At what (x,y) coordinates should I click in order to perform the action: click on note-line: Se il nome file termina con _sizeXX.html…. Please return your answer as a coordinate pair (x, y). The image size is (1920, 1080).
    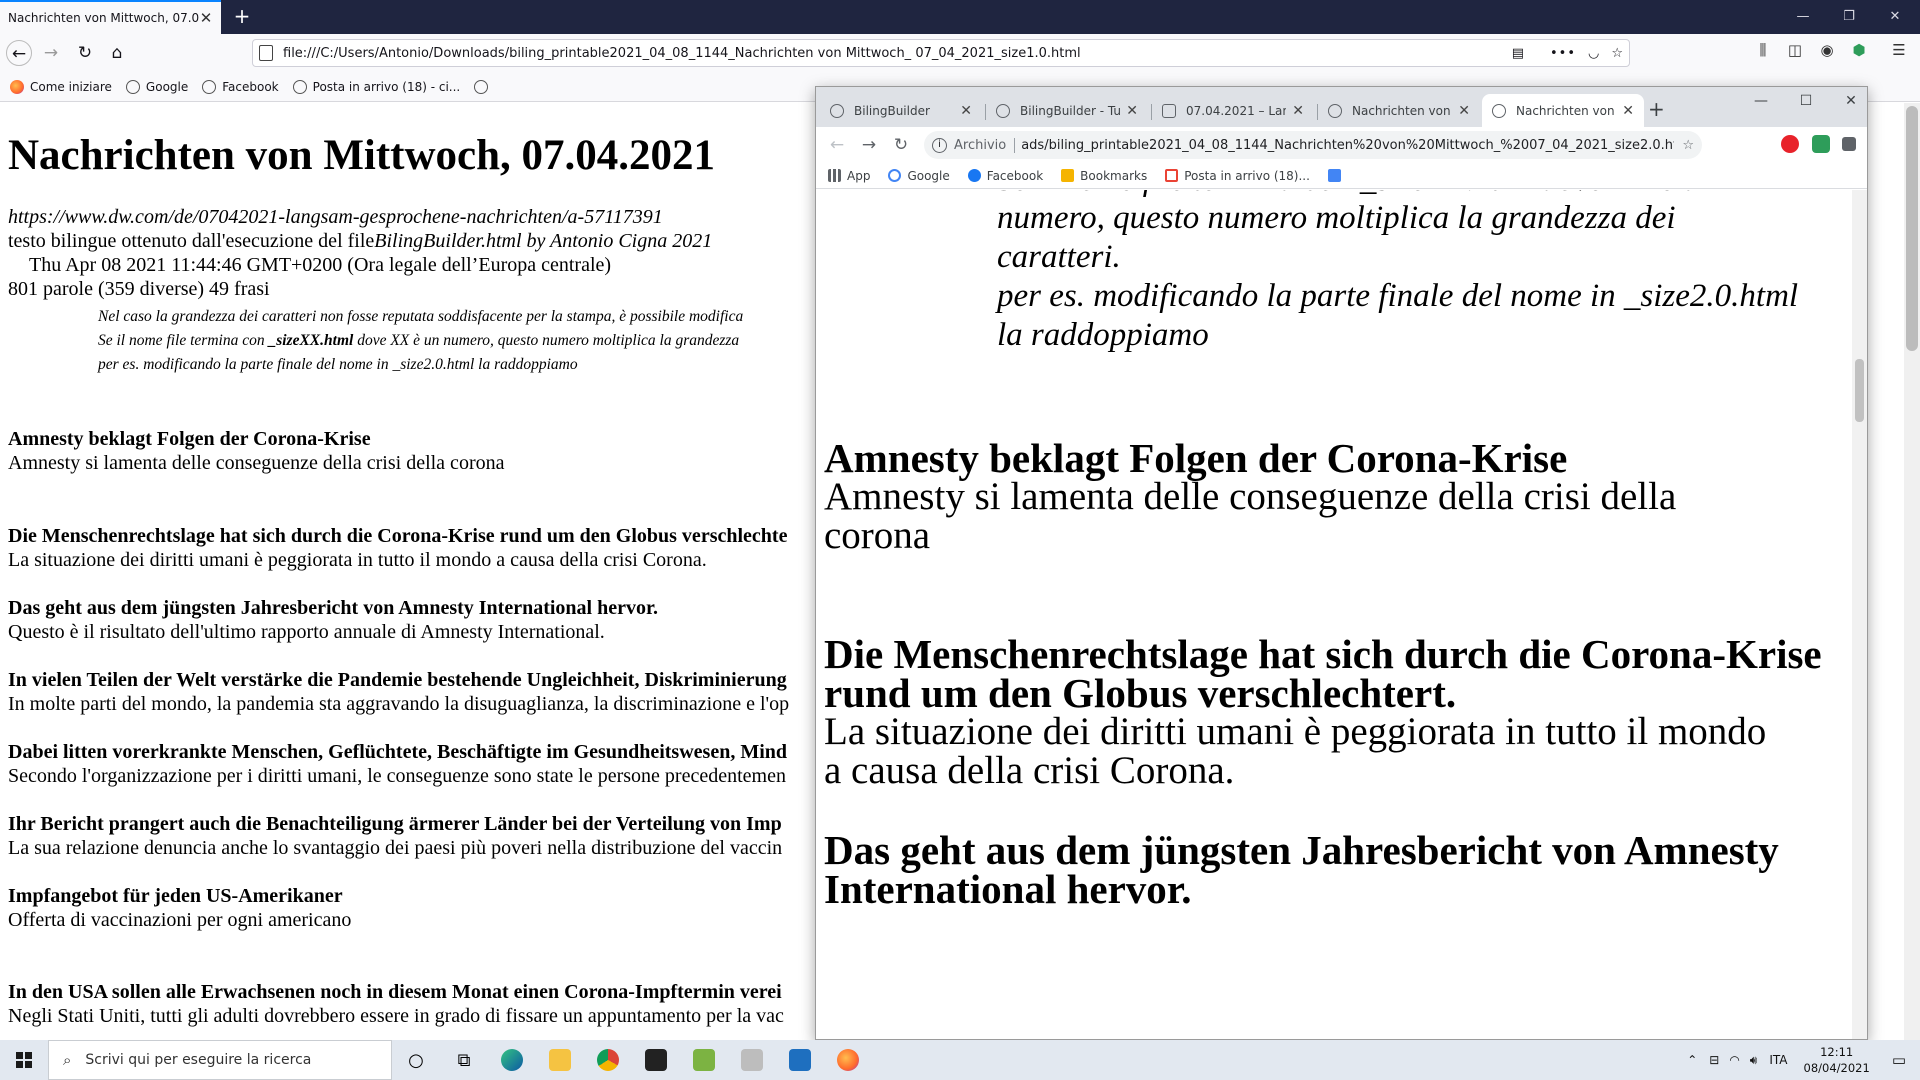
    Looking at the image, I should click on (1356, 194).